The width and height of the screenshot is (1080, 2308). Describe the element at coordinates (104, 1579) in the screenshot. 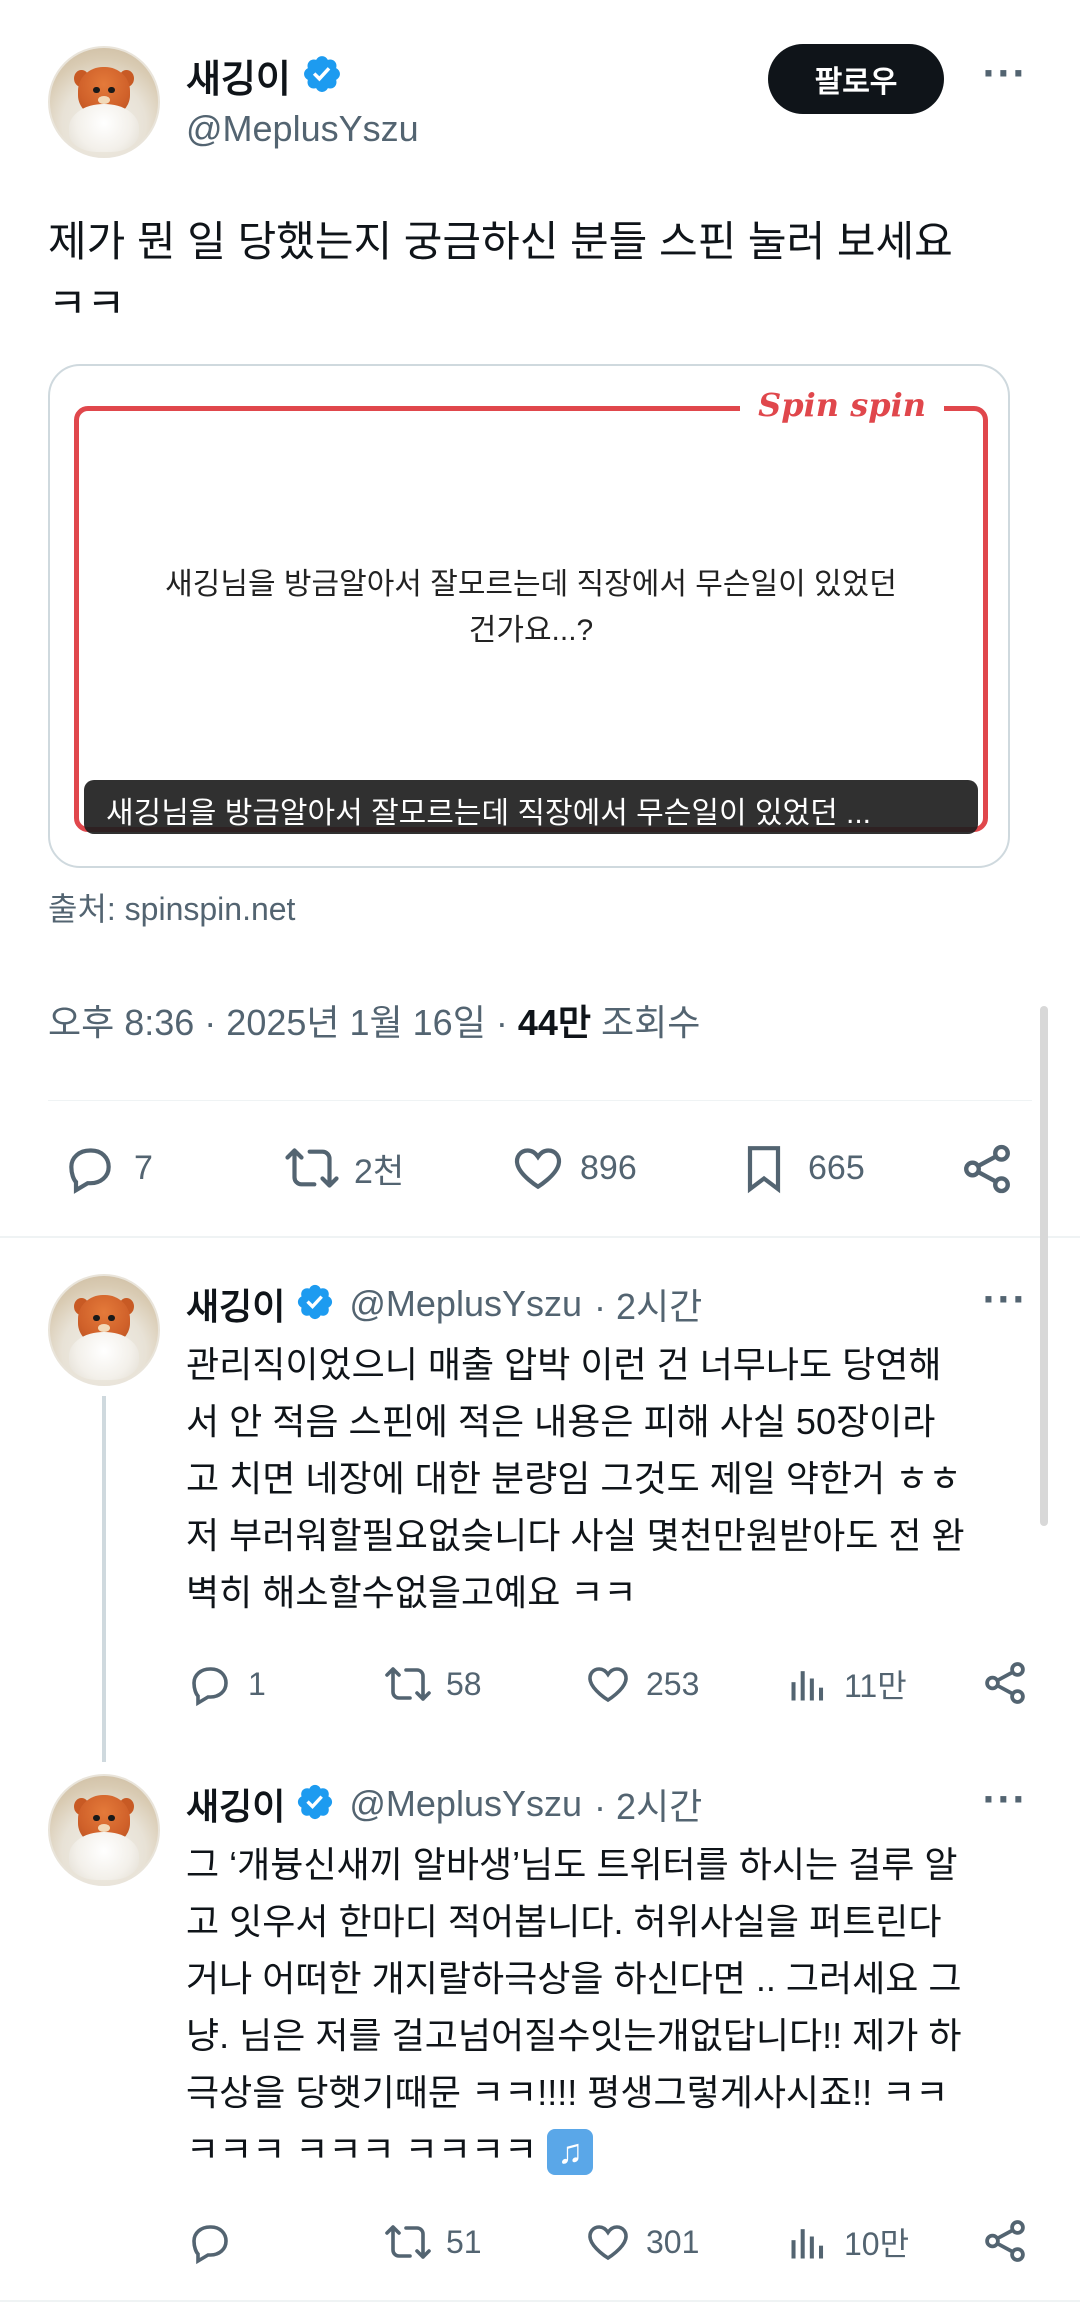

I see `thread-line` at that location.